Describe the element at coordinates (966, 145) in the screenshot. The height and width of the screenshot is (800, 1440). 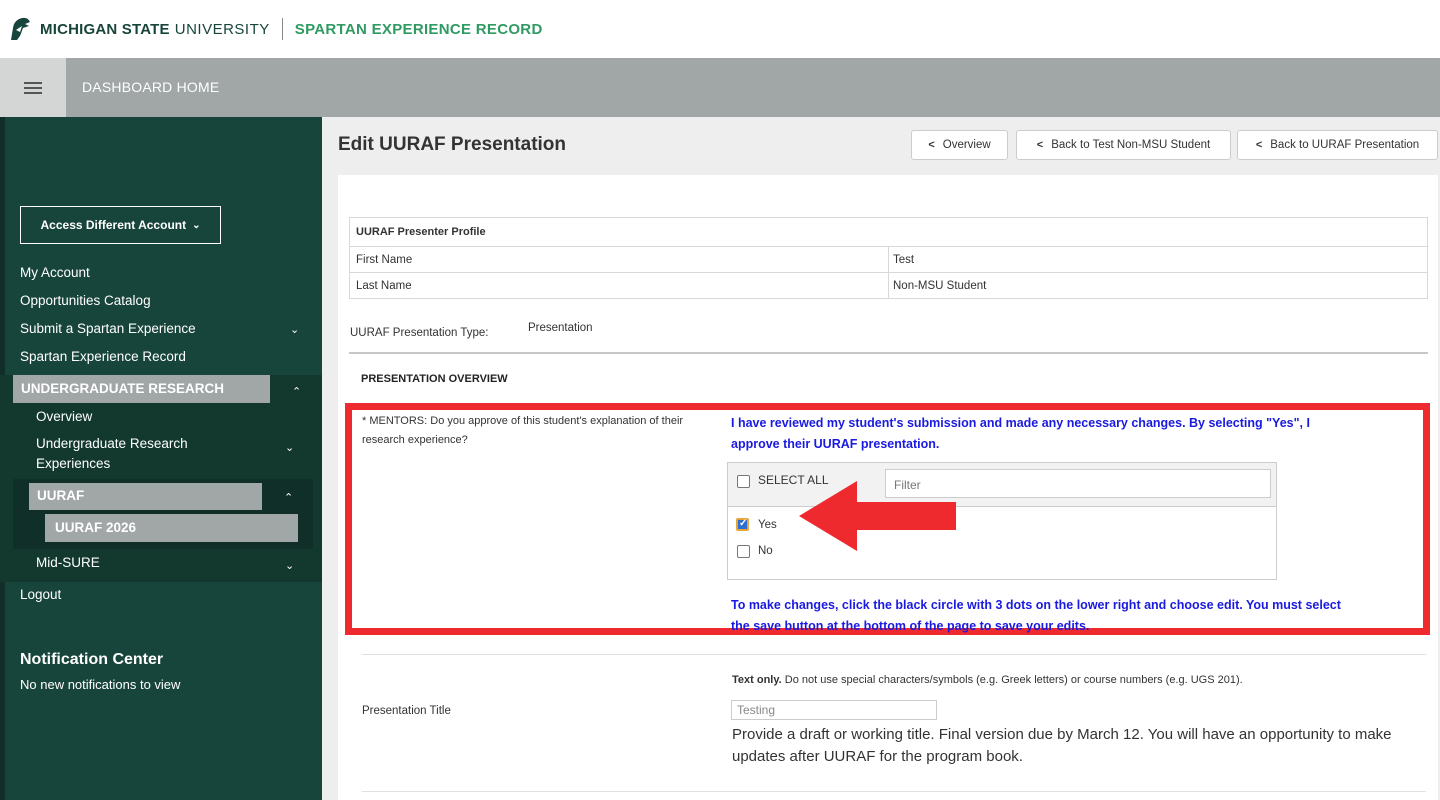
I see `overview-button-label: Overview` at that location.